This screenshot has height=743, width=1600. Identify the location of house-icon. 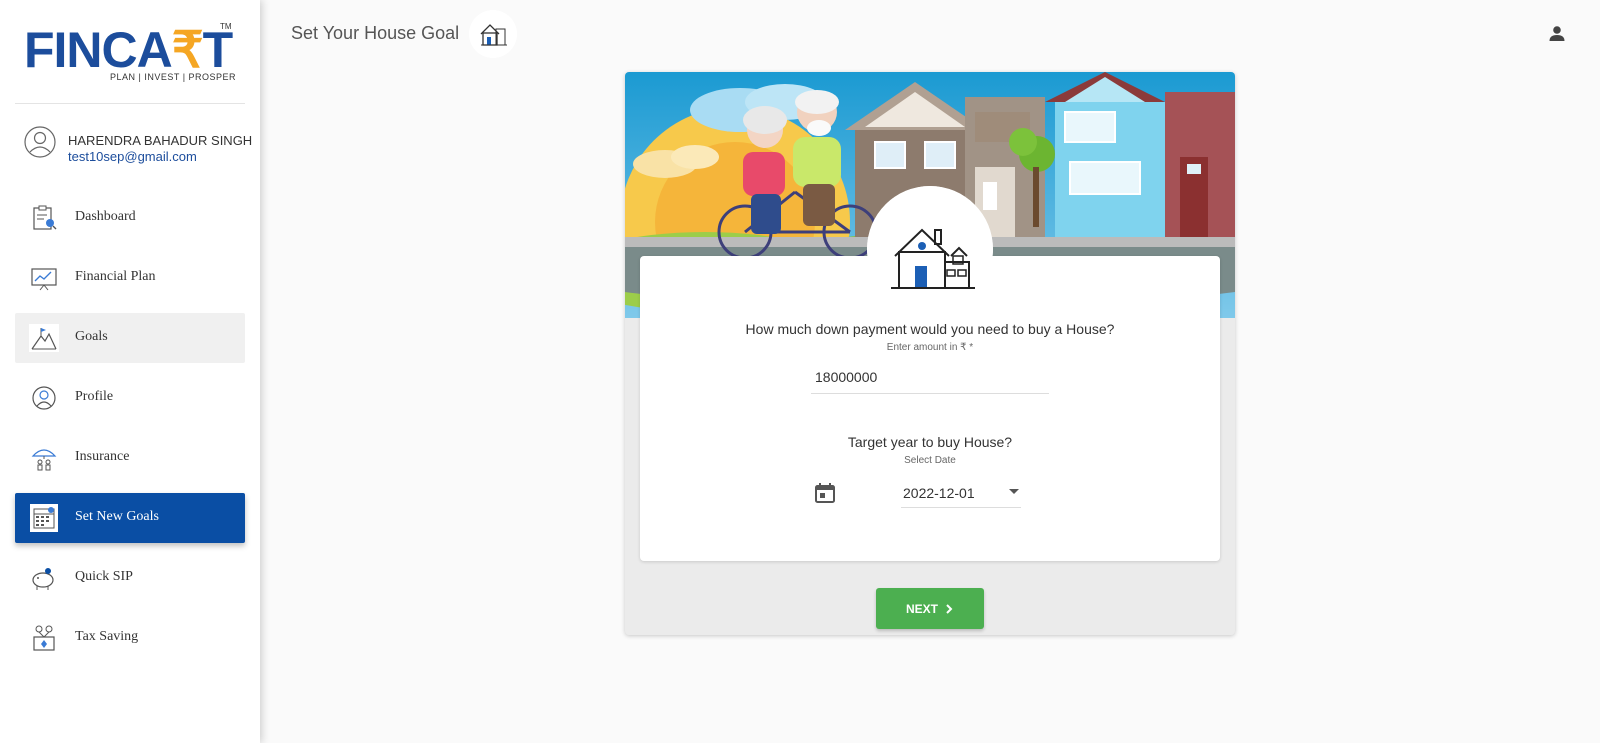
(930, 249).